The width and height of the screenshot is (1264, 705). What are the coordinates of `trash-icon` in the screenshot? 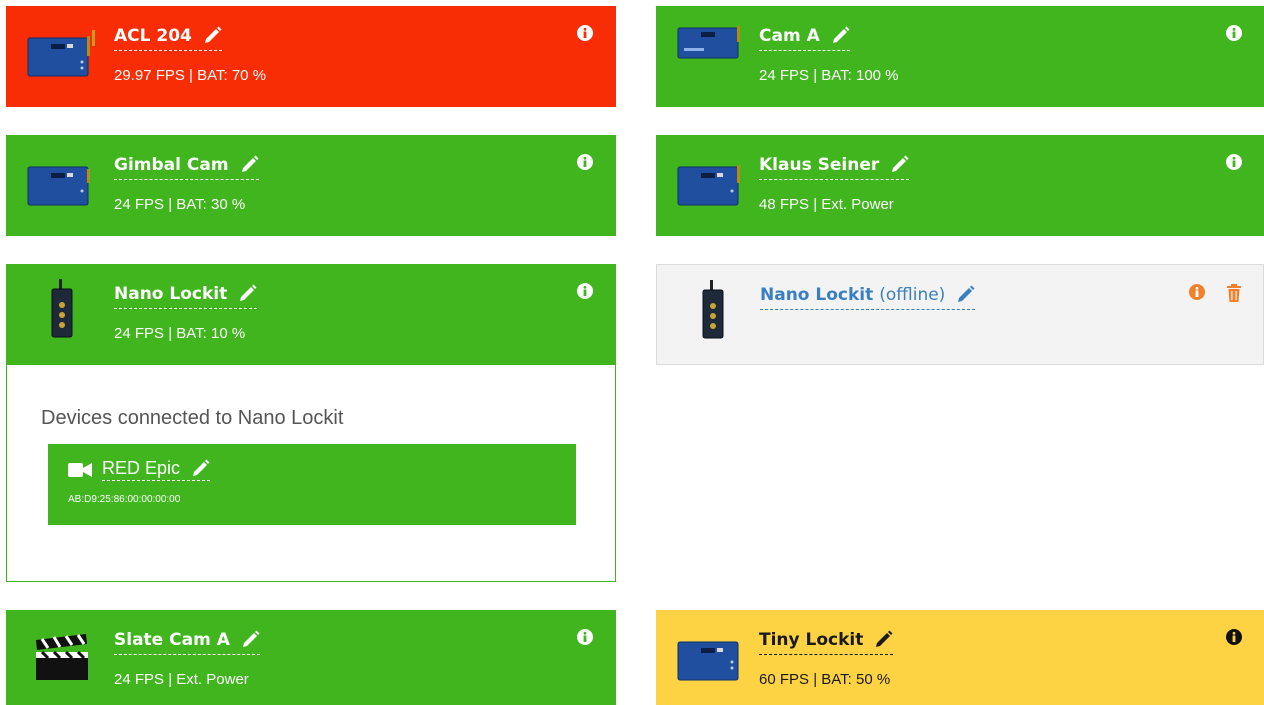 It's located at (1234, 293).